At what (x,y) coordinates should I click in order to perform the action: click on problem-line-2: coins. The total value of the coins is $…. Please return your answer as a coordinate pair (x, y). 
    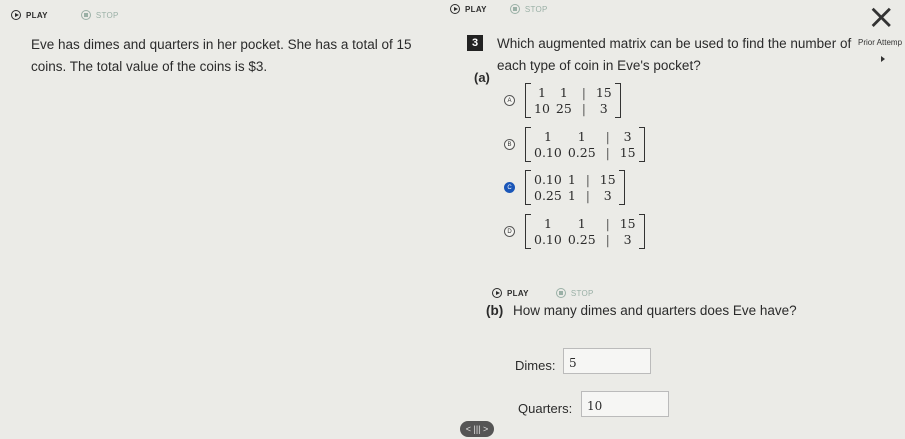
    Looking at the image, I should click on (149, 66).